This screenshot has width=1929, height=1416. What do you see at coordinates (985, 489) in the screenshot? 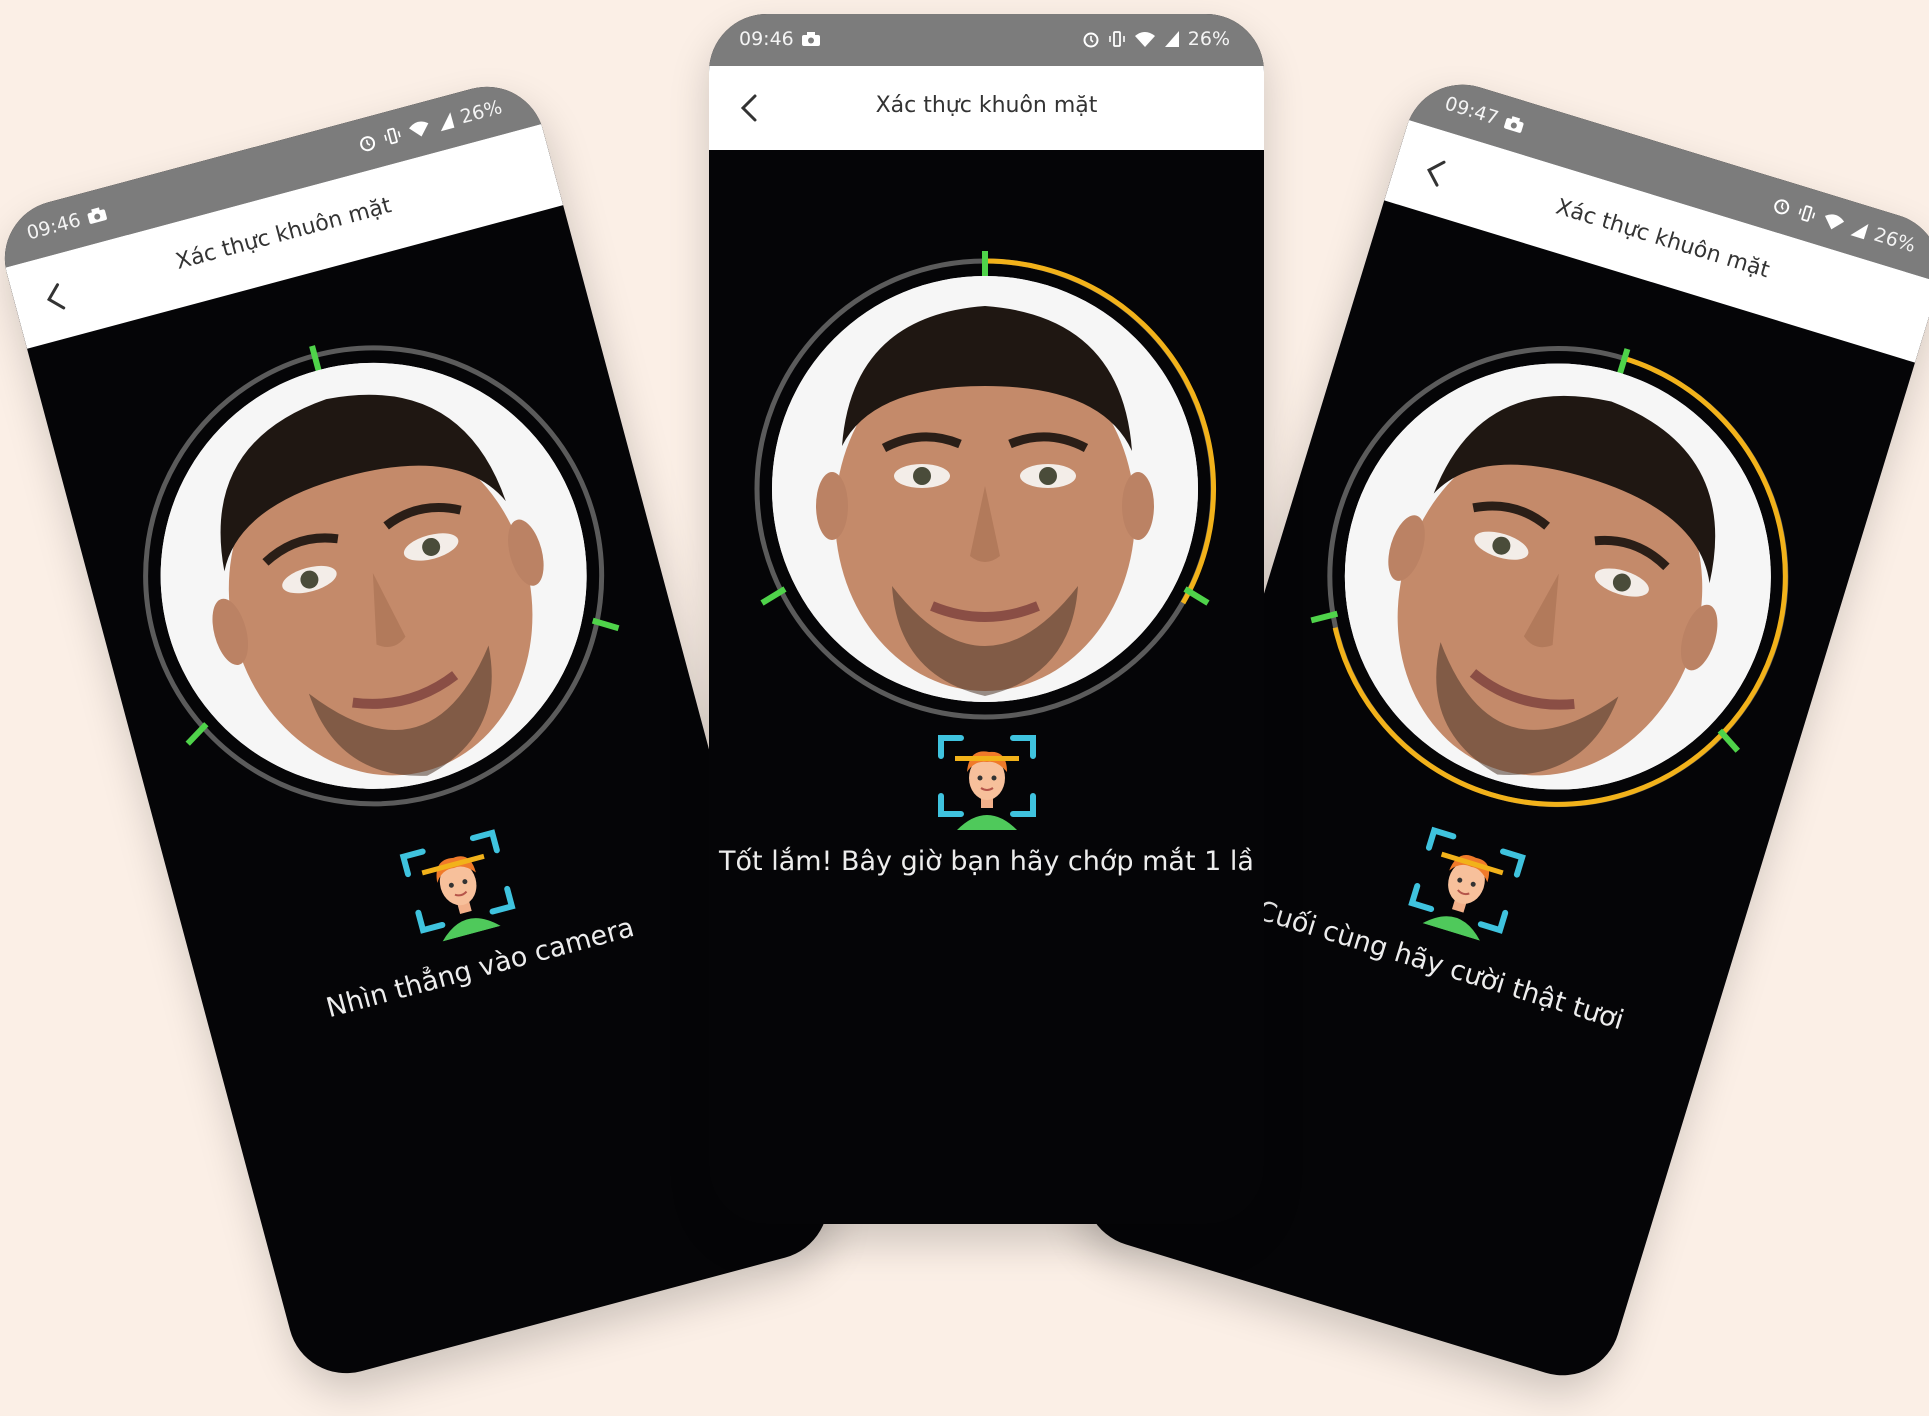
I see `face-camera-preview` at bounding box center [985, 489].